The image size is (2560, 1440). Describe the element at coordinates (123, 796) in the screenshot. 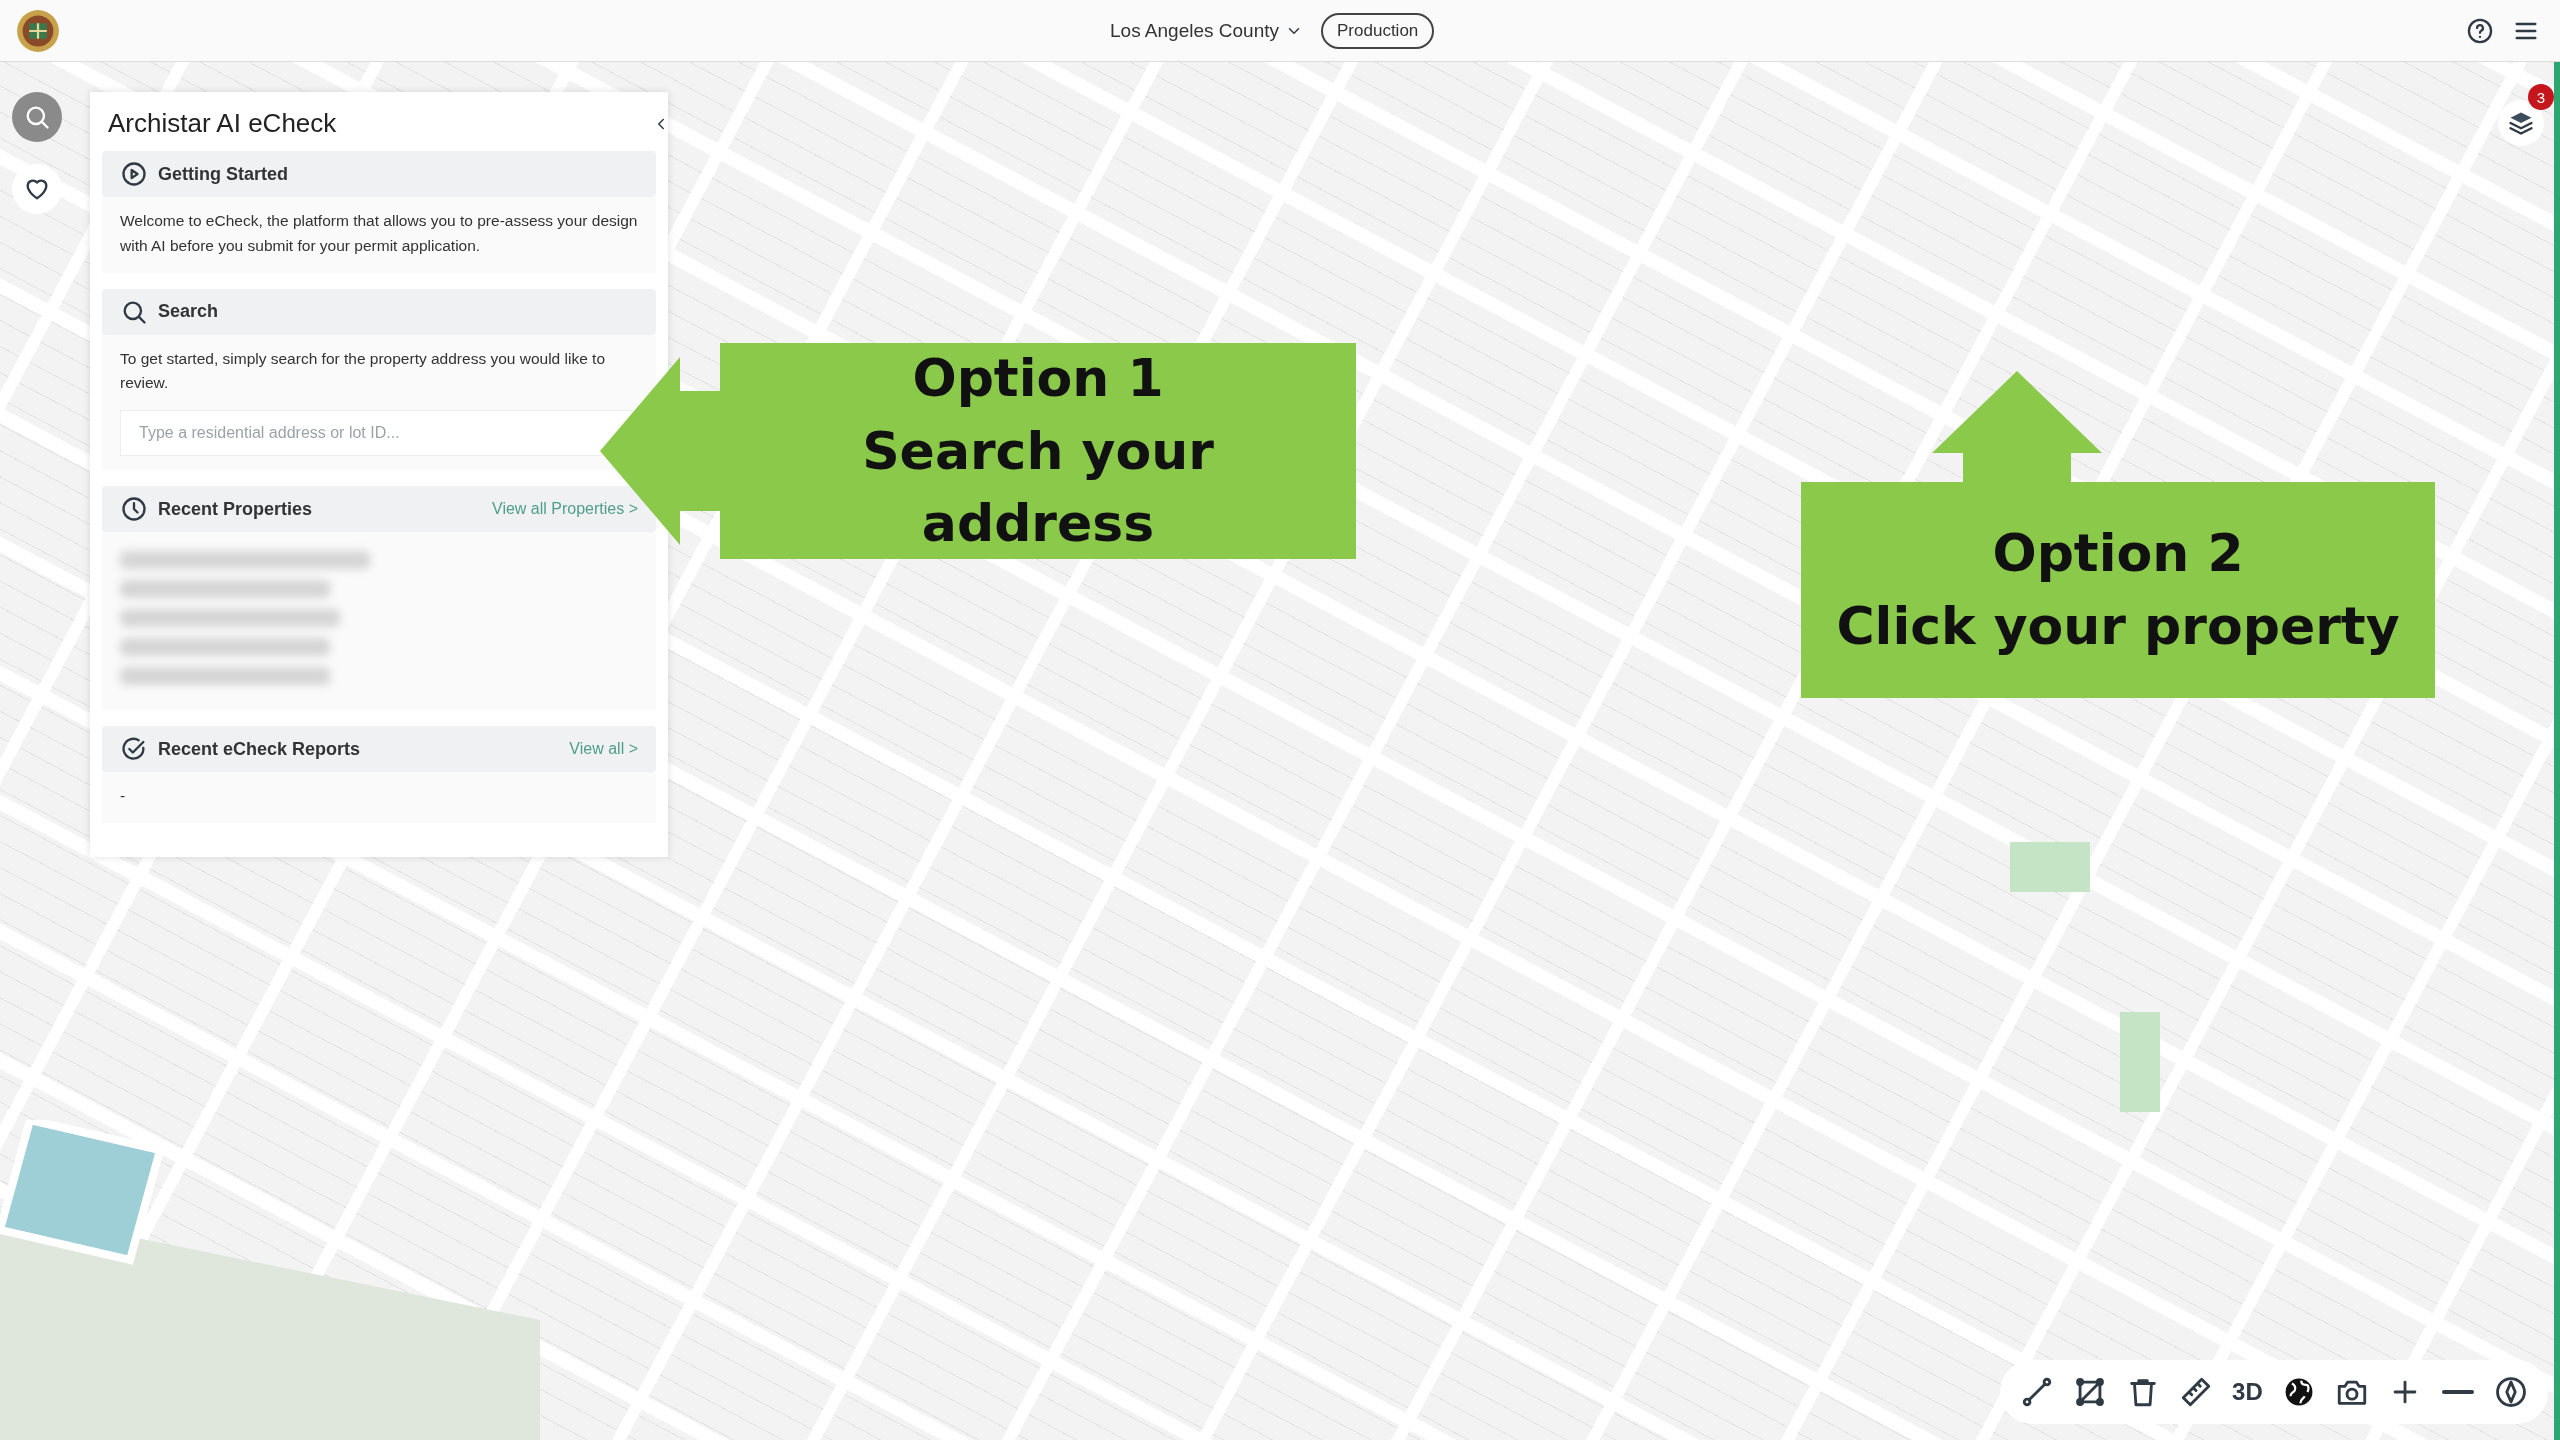

I see `empty-placeholder: -` at that location.